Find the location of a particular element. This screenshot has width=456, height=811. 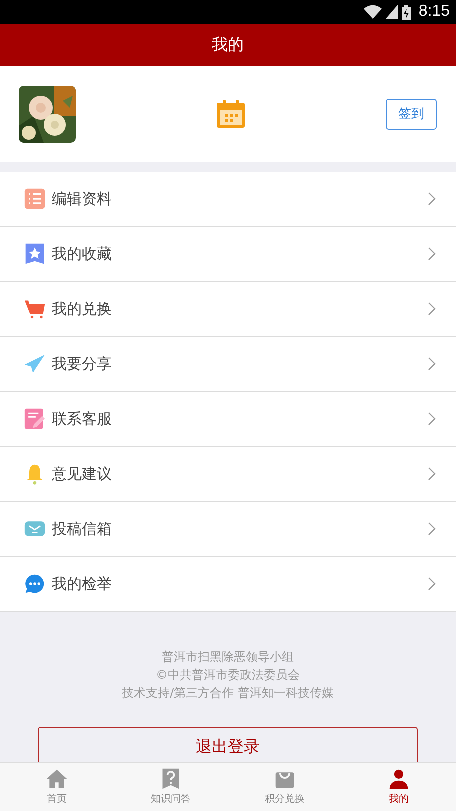

person-icon is located at coordinates (399, 779).